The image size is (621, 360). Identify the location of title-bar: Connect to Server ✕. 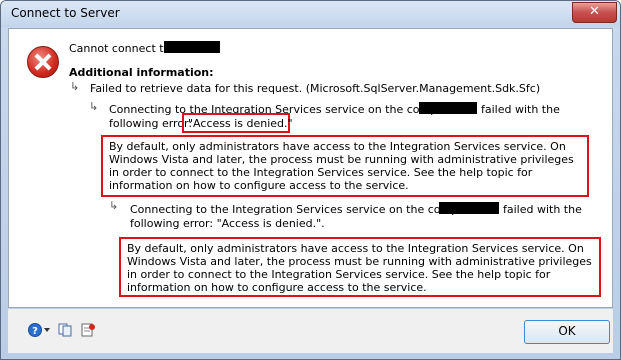
(310, 14).